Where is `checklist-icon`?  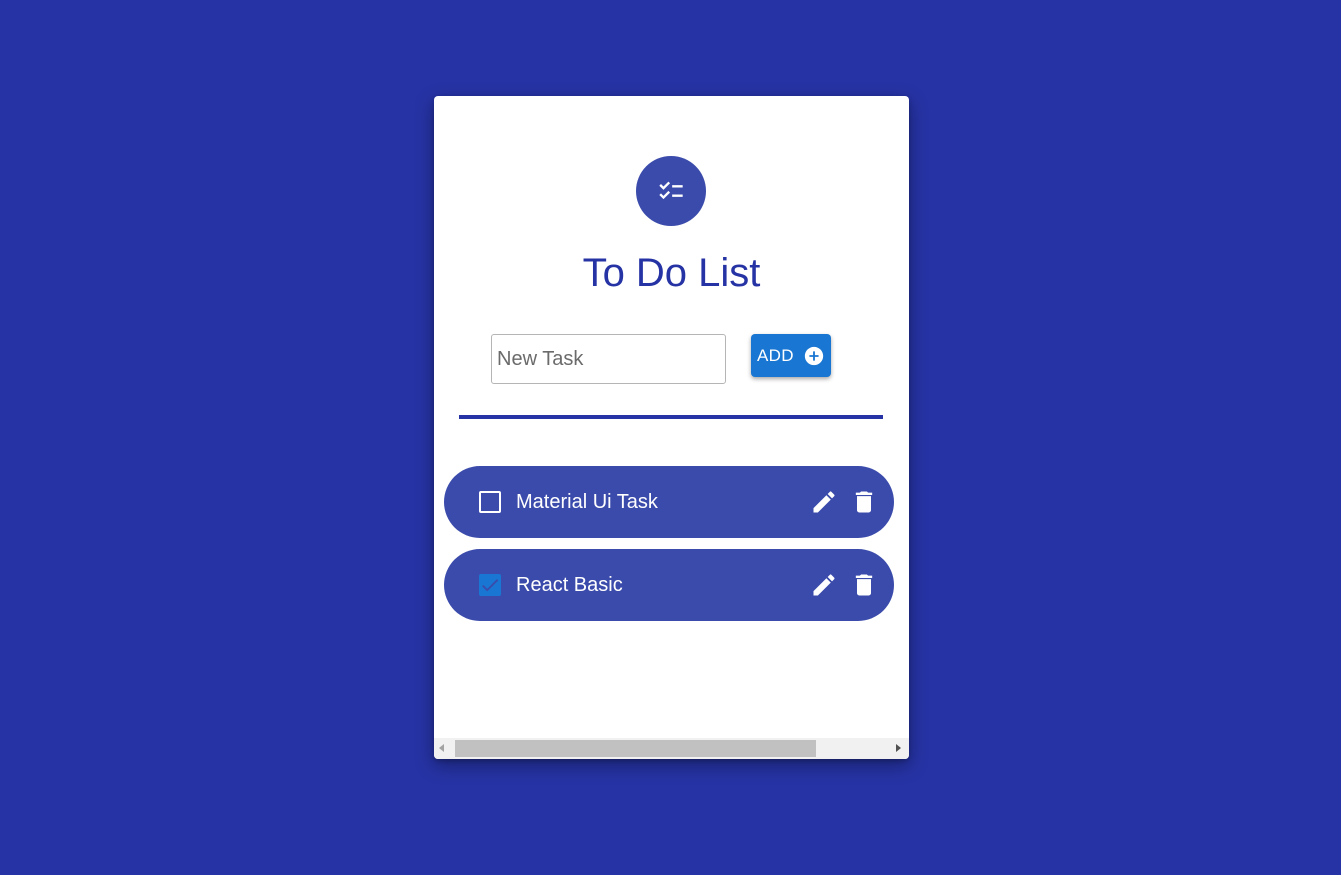
checklist-icon is located at coordinates (671, 190).